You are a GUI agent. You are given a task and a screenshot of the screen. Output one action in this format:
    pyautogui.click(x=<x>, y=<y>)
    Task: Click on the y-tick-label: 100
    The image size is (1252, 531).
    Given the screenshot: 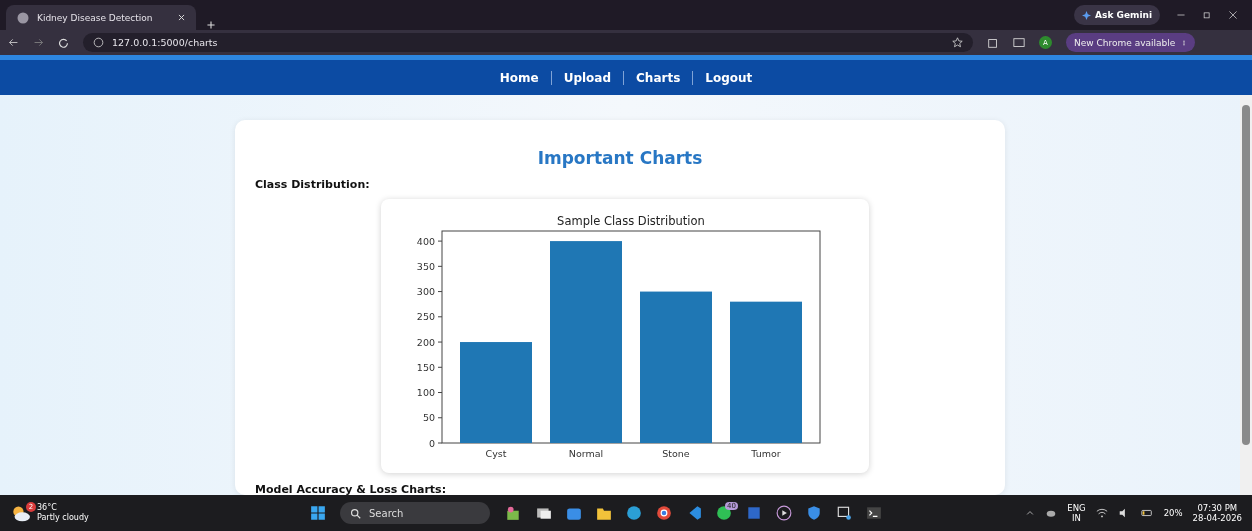 What is the action you would take?
    pyautogui.click(x=425, y=392)
    